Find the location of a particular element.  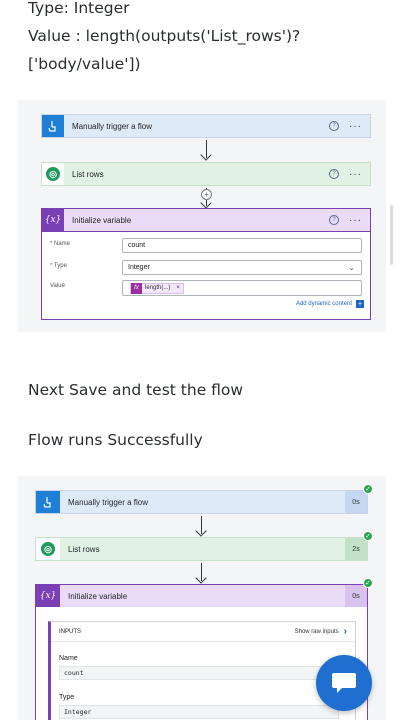

list-rows-step: ◎ List rows ? ··· is located at coordinates (206, 174).